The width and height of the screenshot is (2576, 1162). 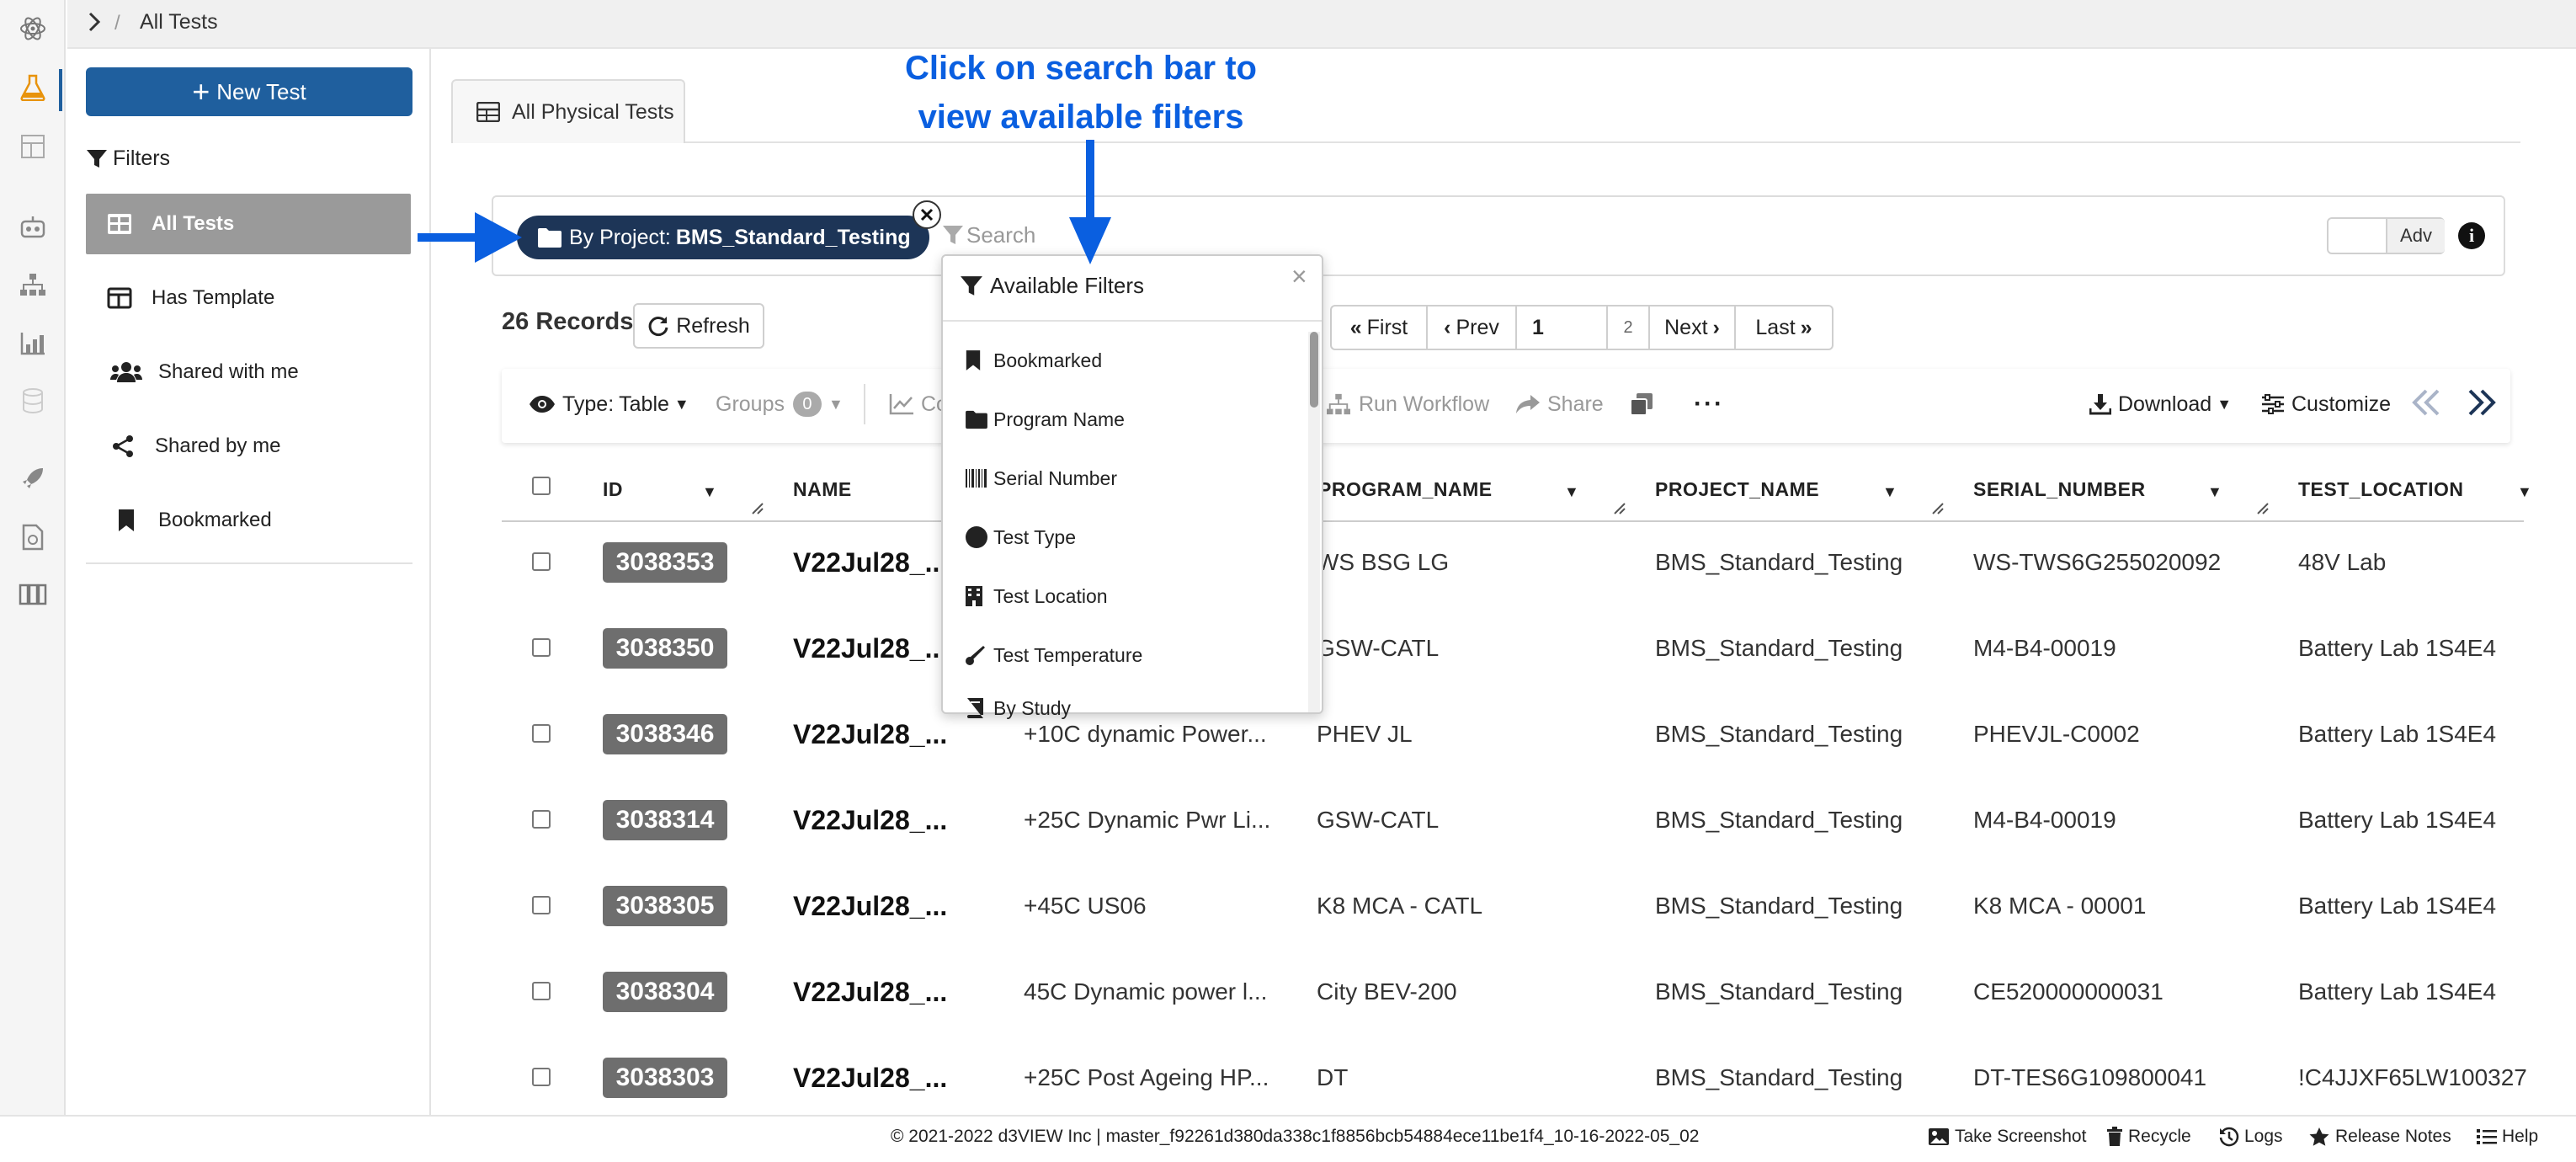 What do you see at coordinates (2160, 404) in the screenshot?
I see `download-dropdown: Download ▼` at bounding box center [2160, 404].